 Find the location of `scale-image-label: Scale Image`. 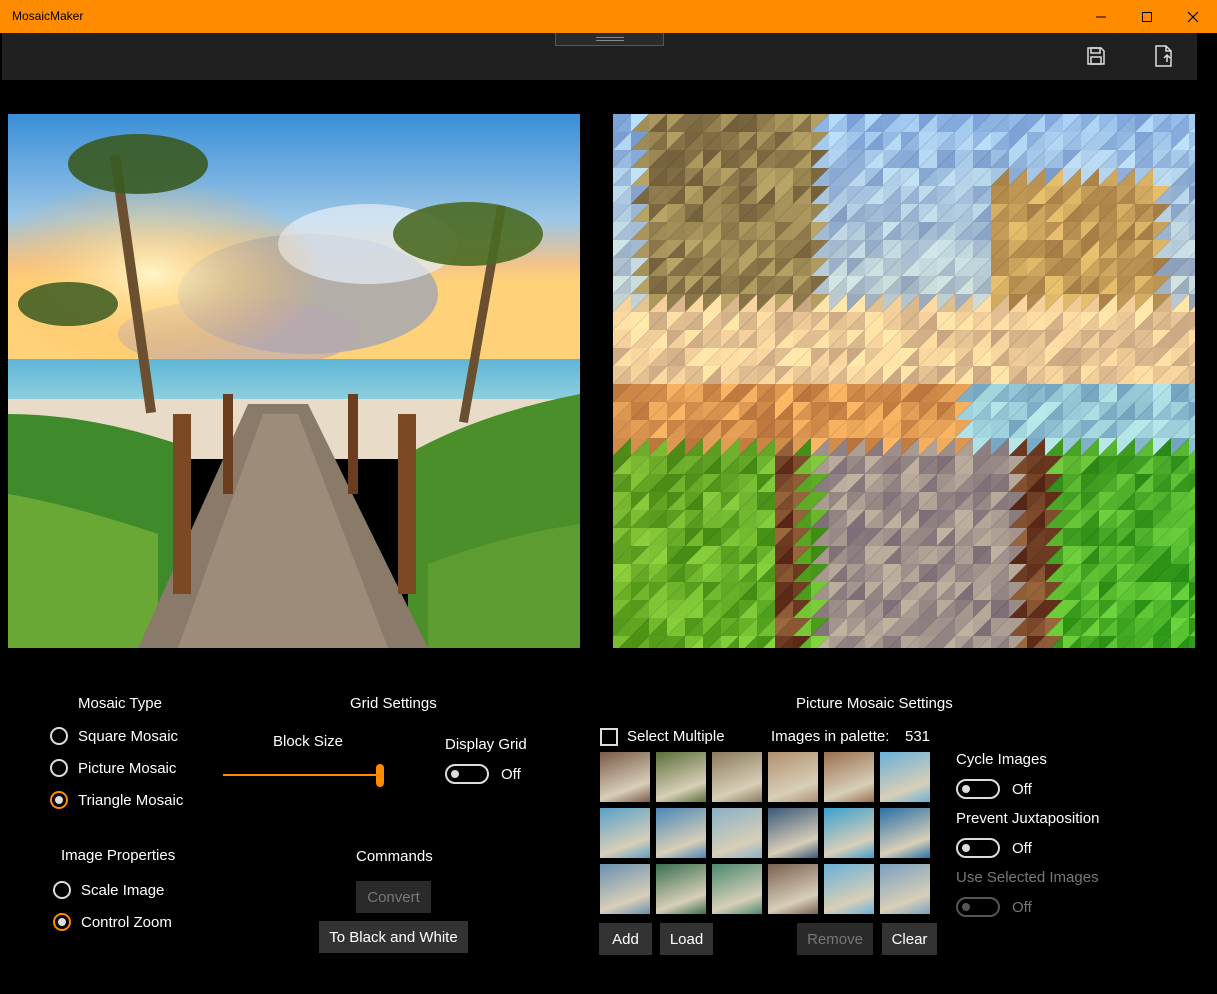

scale-image-label: Scale Image is located at coordinates (122, 890).